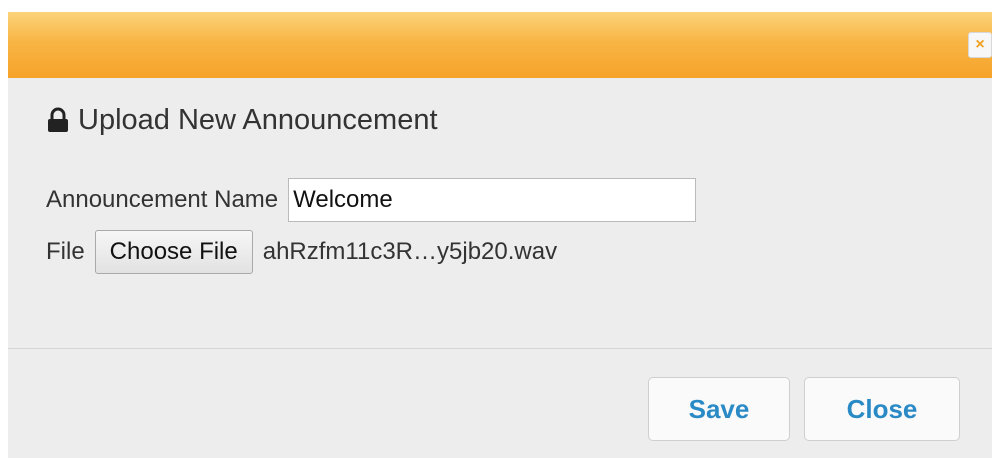 The image size is (992, 458). What do you see at coordinates (258, 119) in the screenshot?
I see `dialog-title: Upload New Announcement` at bounding box center [258, 119].